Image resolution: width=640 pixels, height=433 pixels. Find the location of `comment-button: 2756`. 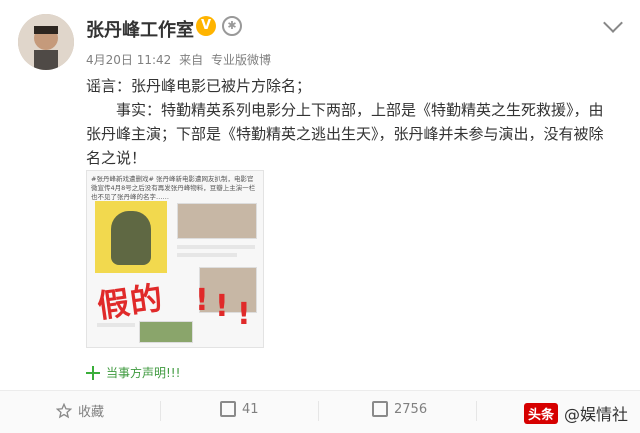

comment-button: 2756 is located at coordinates (399, 409).